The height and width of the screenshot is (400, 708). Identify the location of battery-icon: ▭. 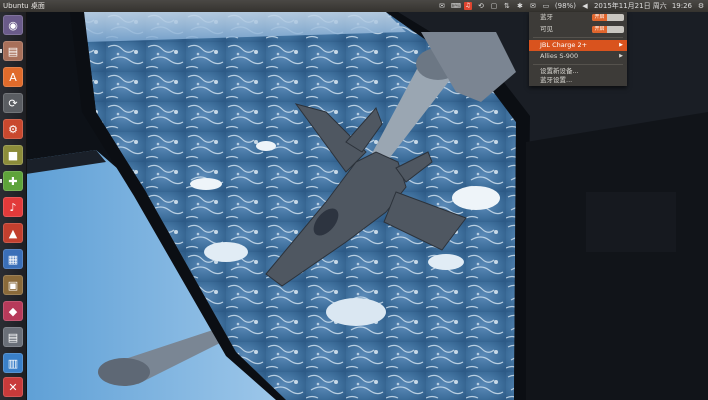
(546, 6).